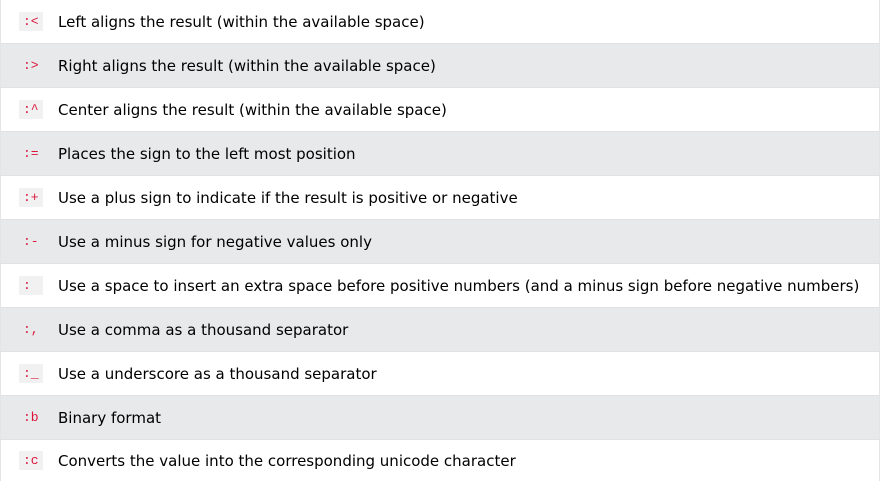  I want to click on code-cell: :=, so click(29, 153).